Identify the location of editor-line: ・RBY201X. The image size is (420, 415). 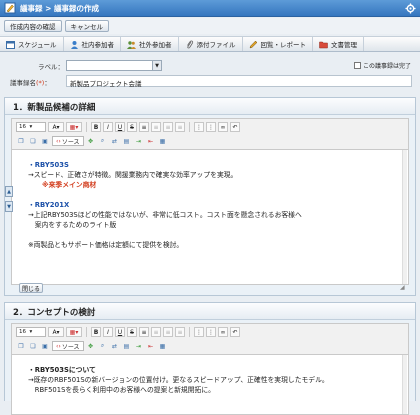
(49, 205).